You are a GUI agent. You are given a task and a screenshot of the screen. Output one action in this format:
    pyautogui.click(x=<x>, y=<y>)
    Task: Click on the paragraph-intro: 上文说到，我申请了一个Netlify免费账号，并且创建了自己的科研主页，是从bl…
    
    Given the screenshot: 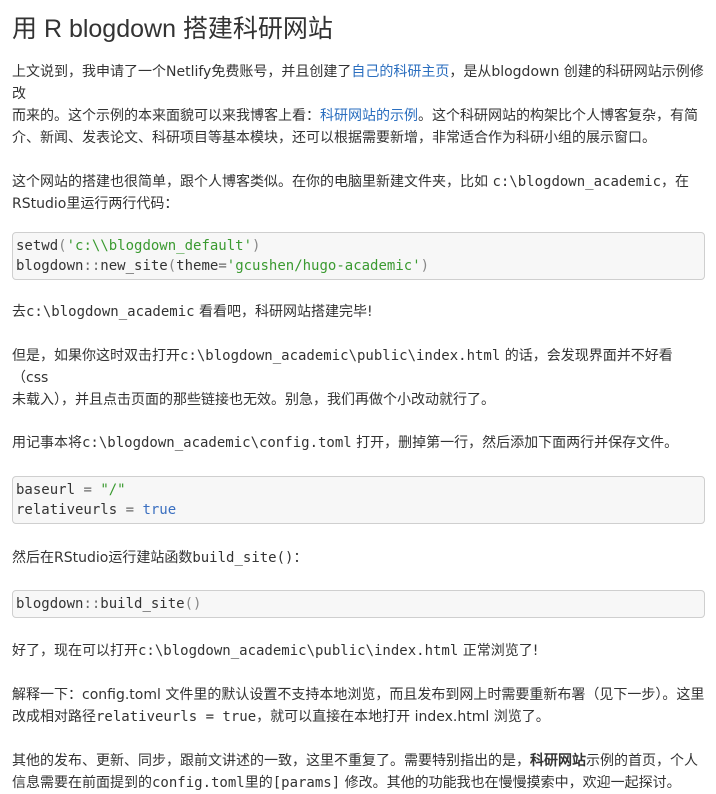 What is the action you would take?
    pyautogui.click(x=358, y=105)
    